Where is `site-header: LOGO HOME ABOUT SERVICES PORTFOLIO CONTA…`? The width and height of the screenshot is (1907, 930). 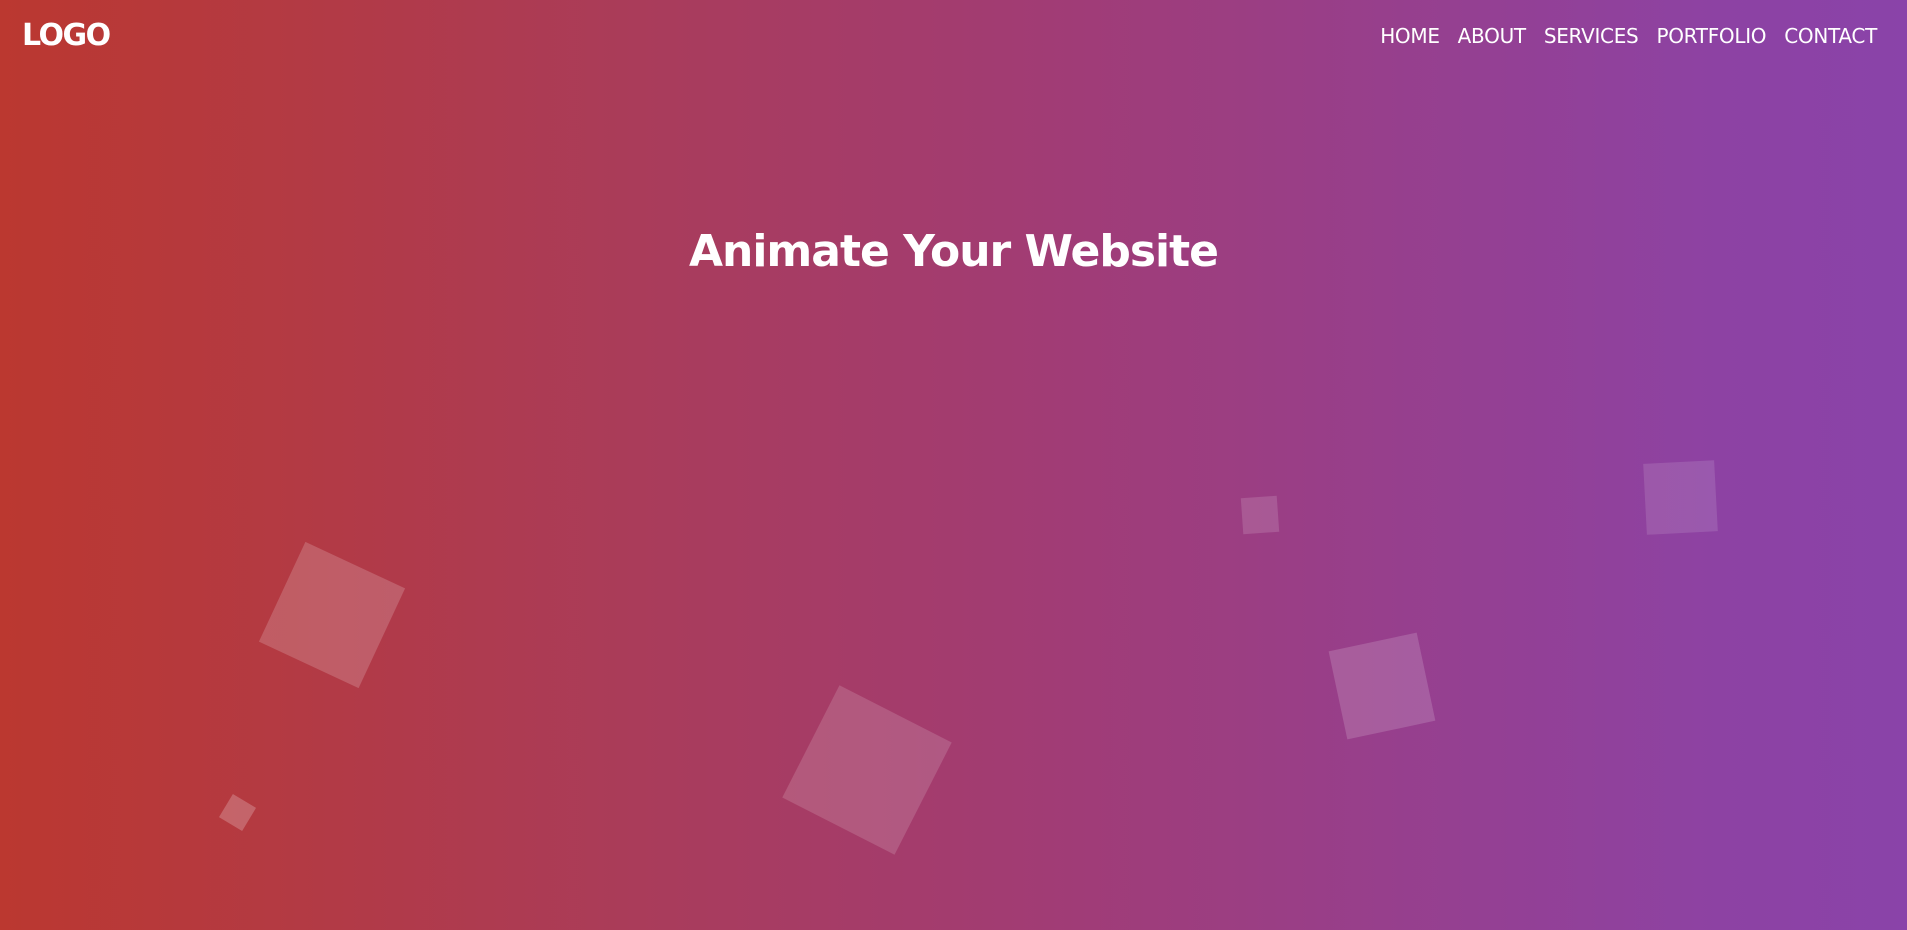 site-header: LOGO HOME ABOUT SERVICES PORTFOLIO CONTA… is located at coordinates (953, 37).